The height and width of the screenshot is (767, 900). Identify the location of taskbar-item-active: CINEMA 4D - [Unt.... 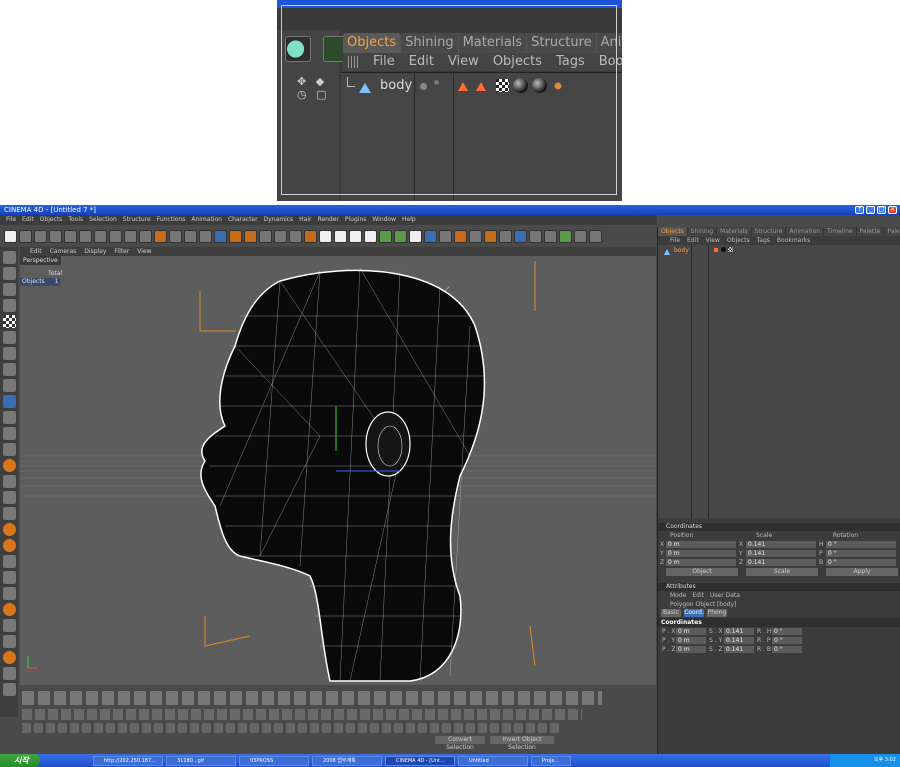
(420, 760).